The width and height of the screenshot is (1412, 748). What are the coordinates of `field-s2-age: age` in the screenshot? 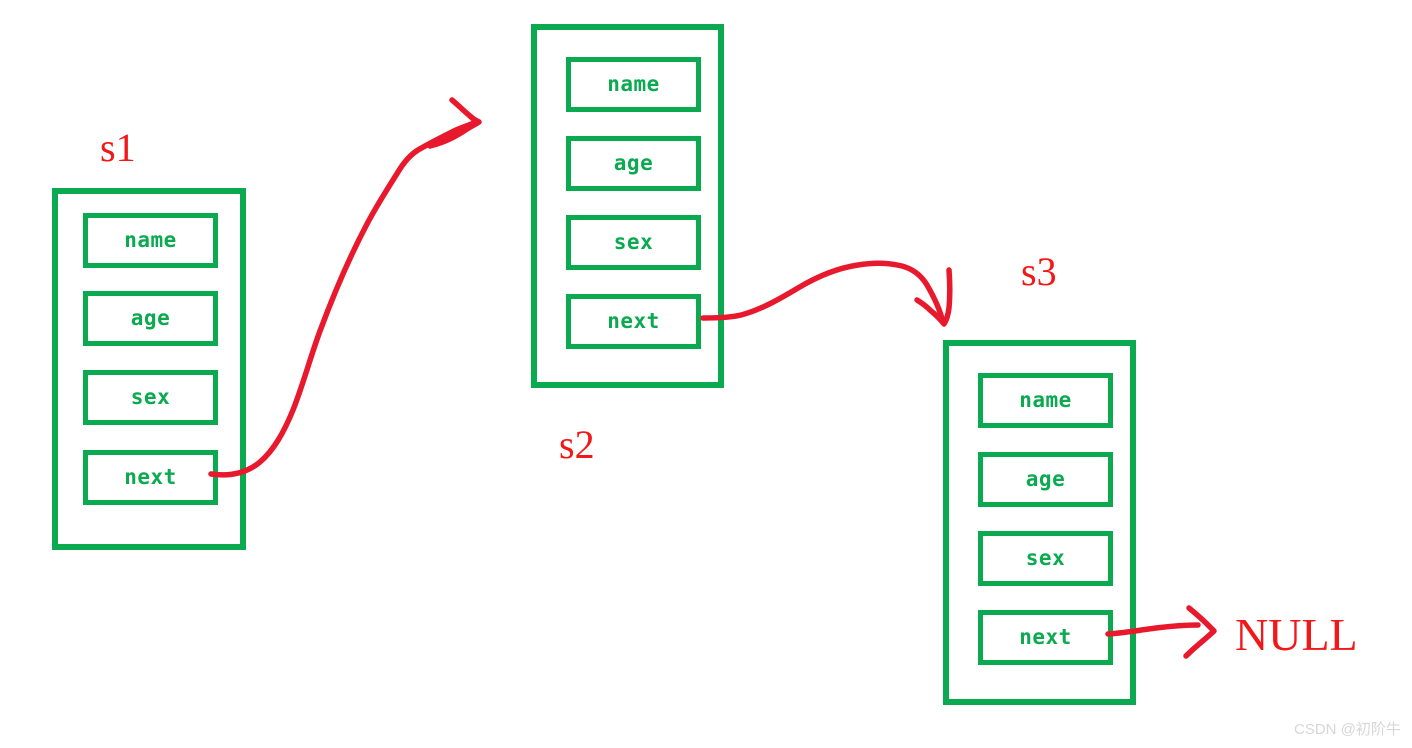 It's located at (633, 163).